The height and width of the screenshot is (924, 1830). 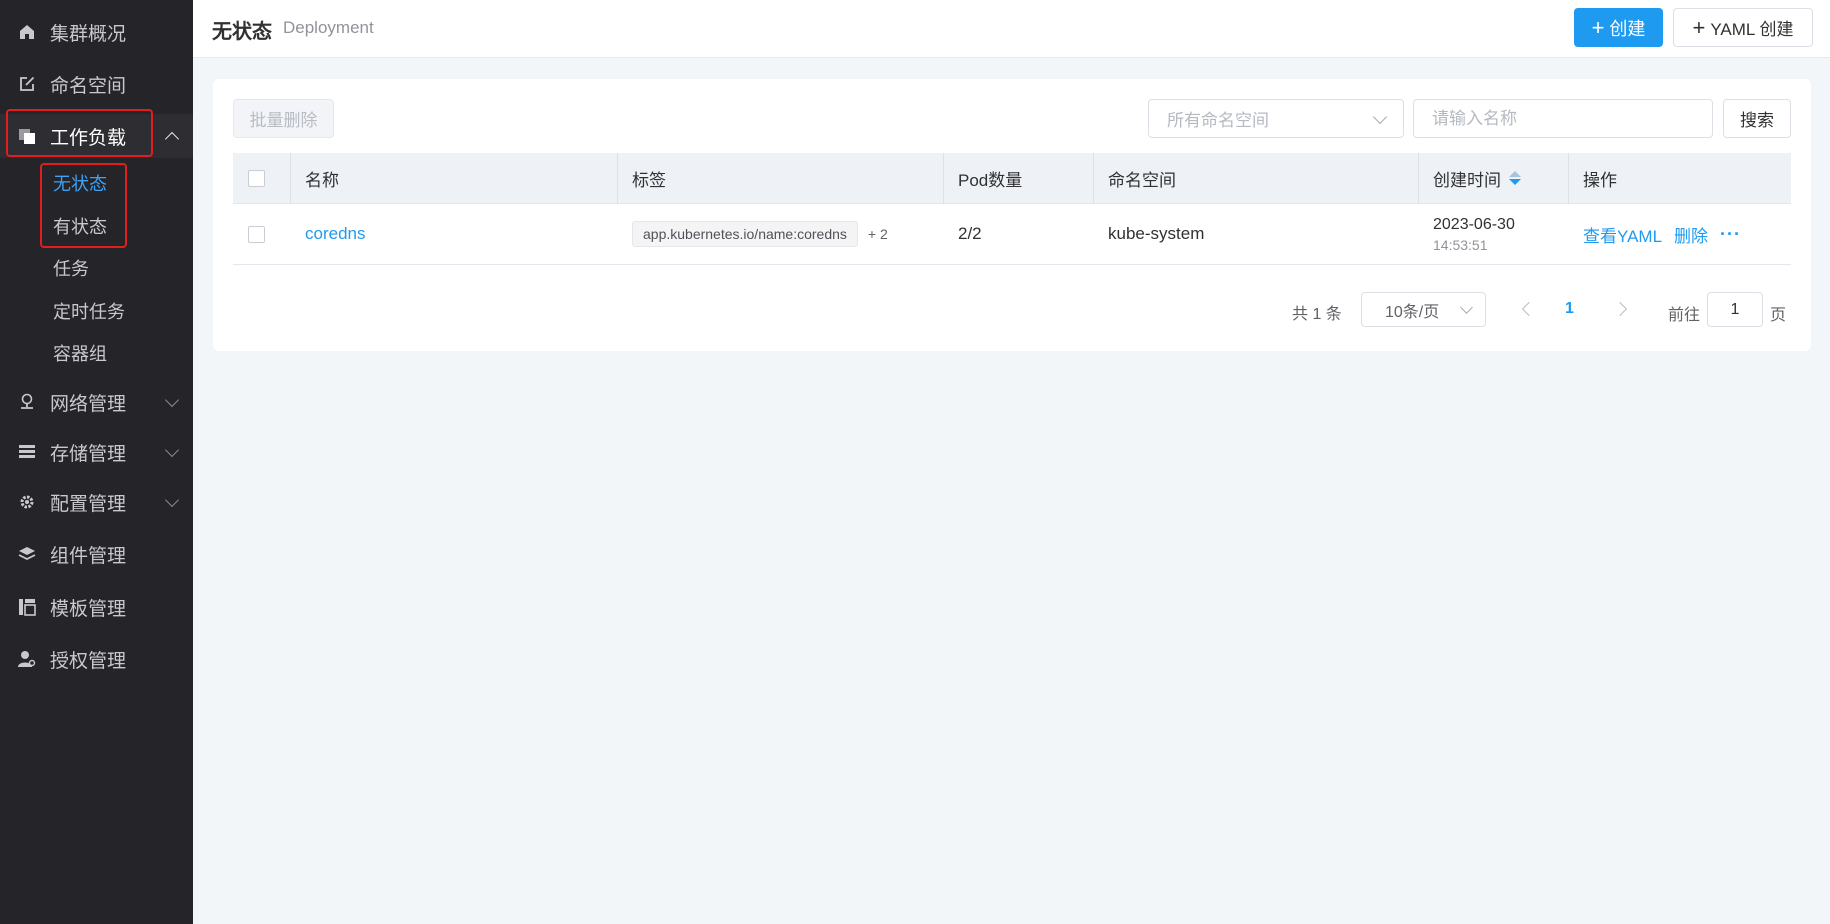 I want to click on column-header-created: 创建时间, so click(x=1477, y=178).